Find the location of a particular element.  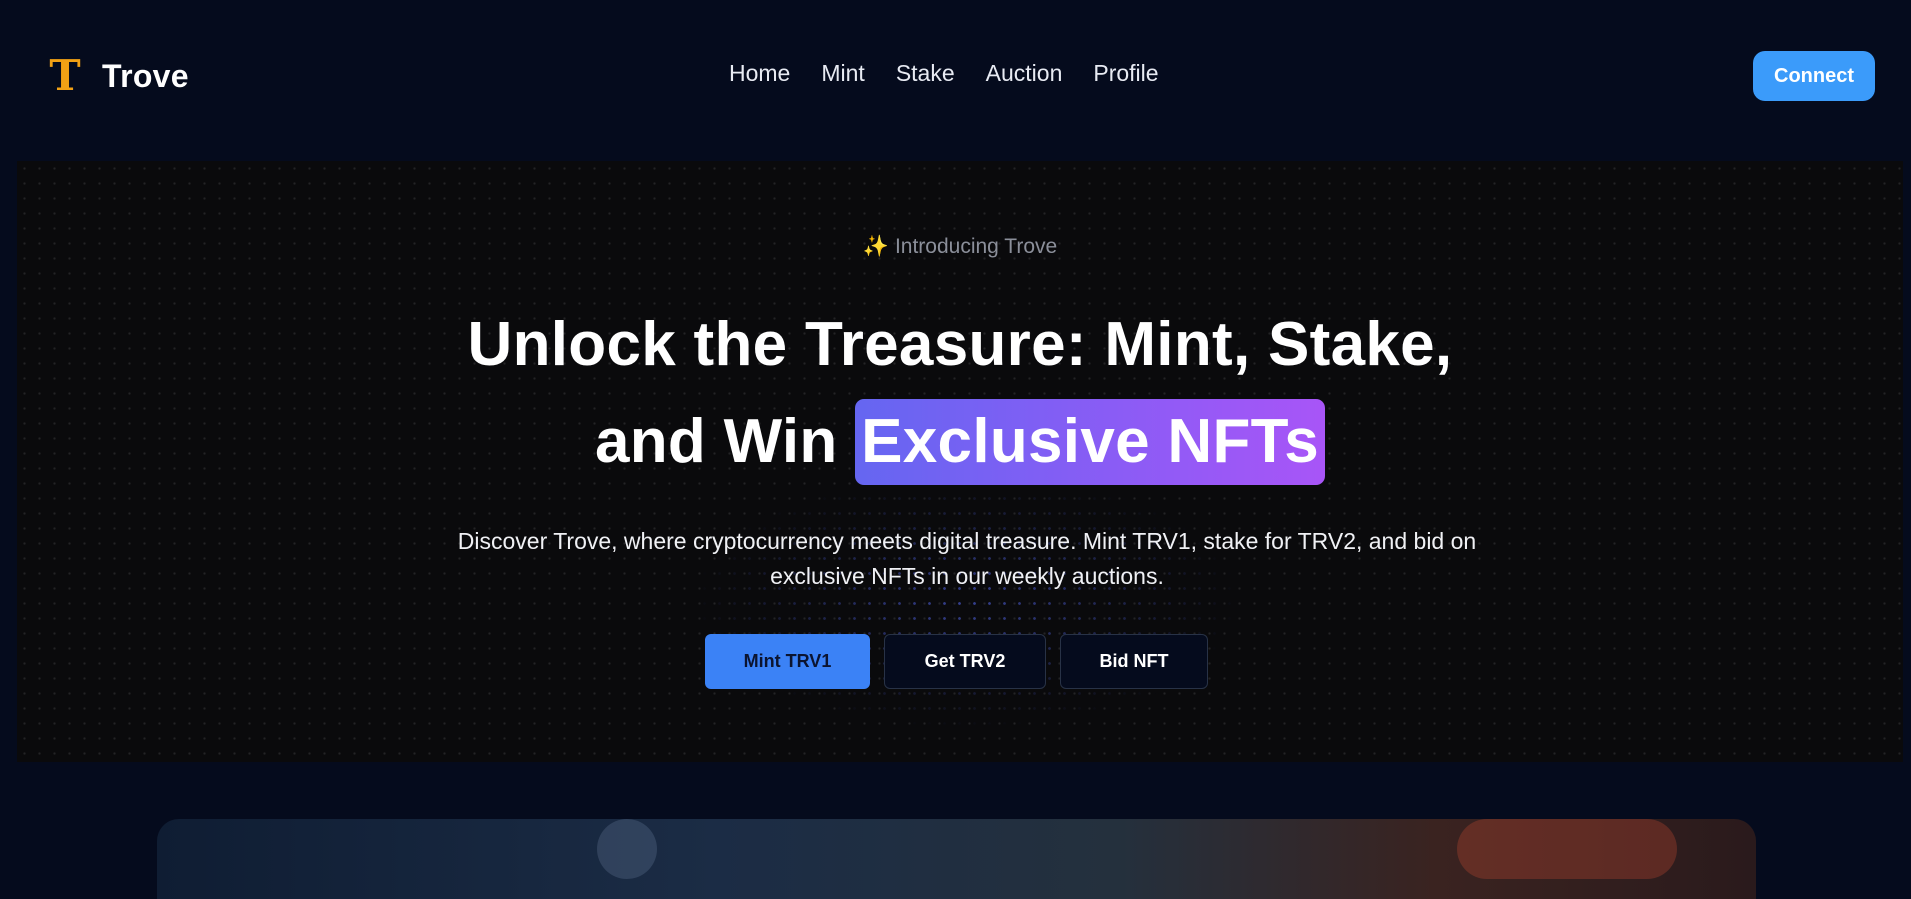

nav-link-profile: Profile is located at coordinates (1125, 73).